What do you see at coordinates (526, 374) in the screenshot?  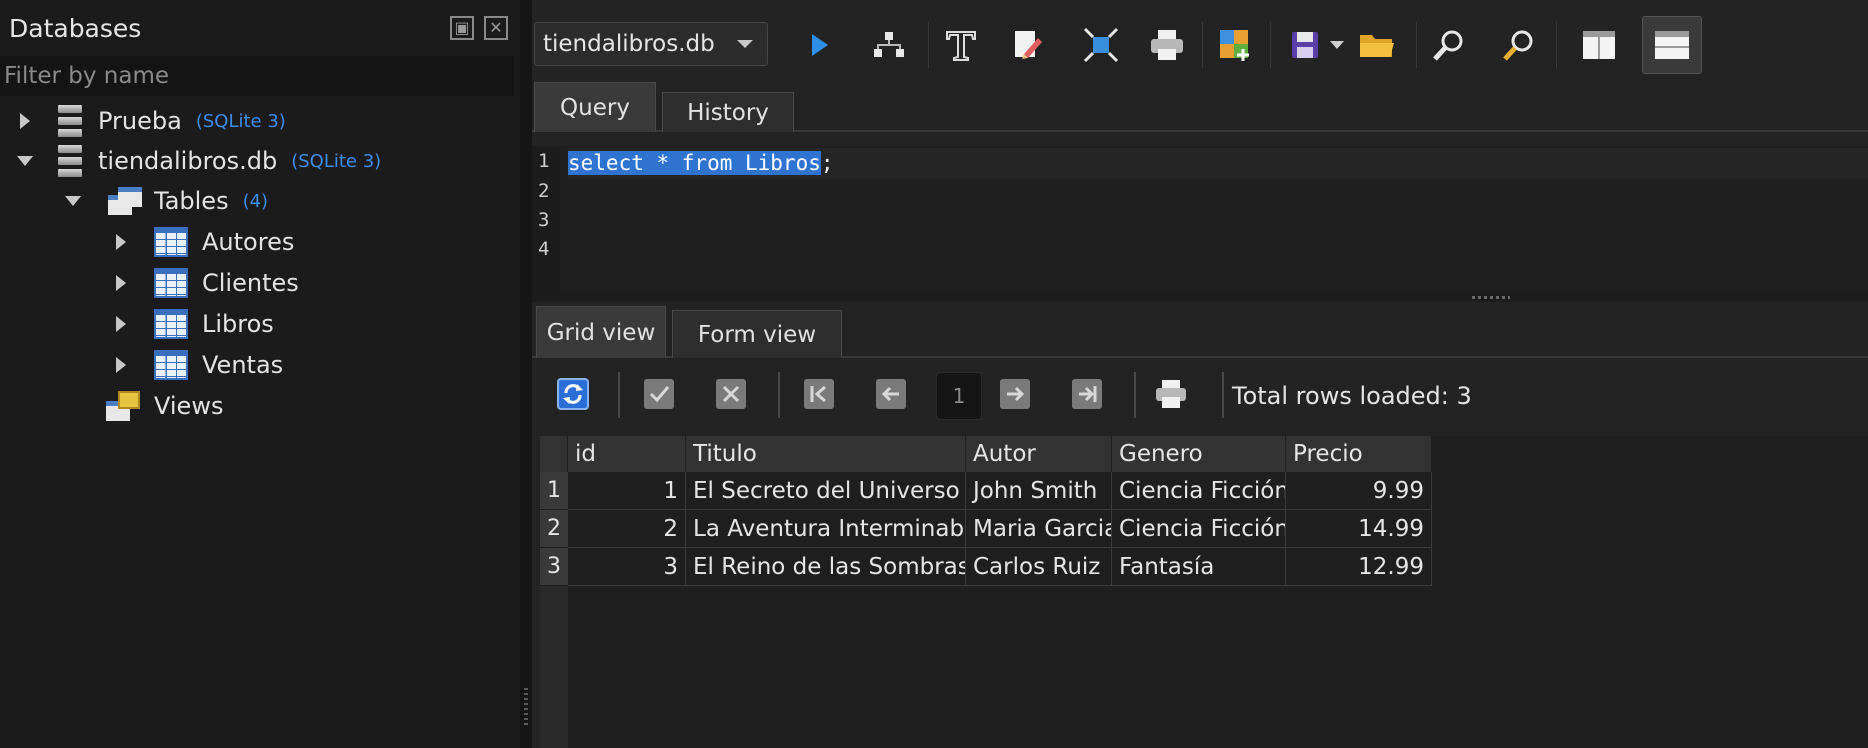 I see `panel-splitter` at bounding box center [526, 374].